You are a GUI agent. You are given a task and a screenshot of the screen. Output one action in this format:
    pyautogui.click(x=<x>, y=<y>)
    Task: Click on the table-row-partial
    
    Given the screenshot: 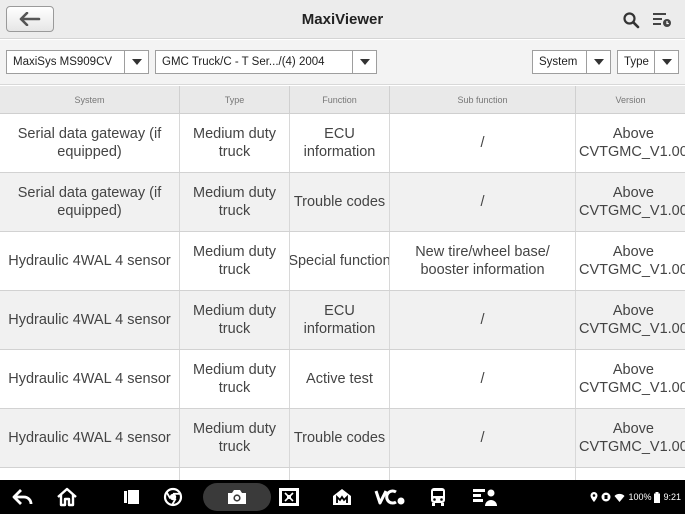 What is the action you would take?
    pyautogui.click(x=342, y=474)
    